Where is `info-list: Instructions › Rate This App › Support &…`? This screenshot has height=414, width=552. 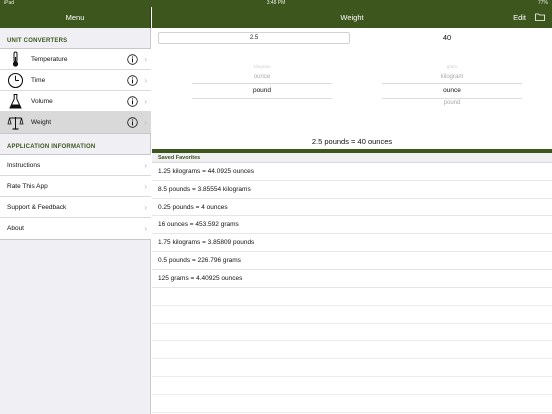
info-list: Instructions › Rate This App › Support &… is located at coordinates (75, 197).